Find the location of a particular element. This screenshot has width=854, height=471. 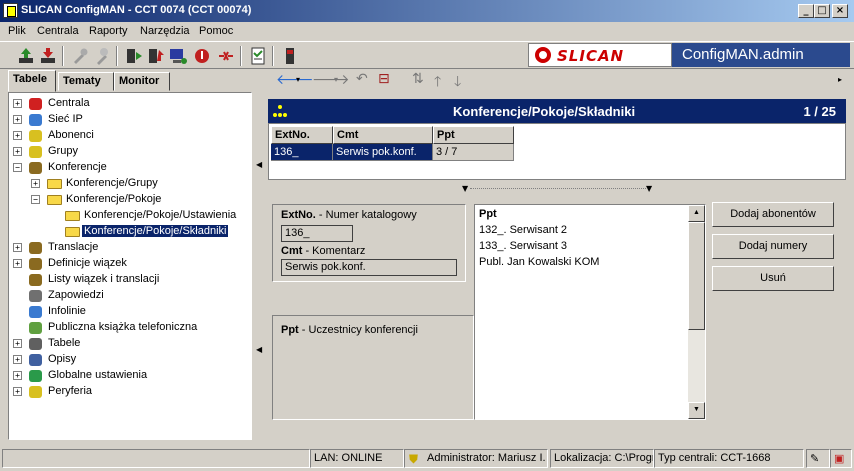

table-title: Konferencje/Pokoje/Składniki is located at coordinates (544, 111).